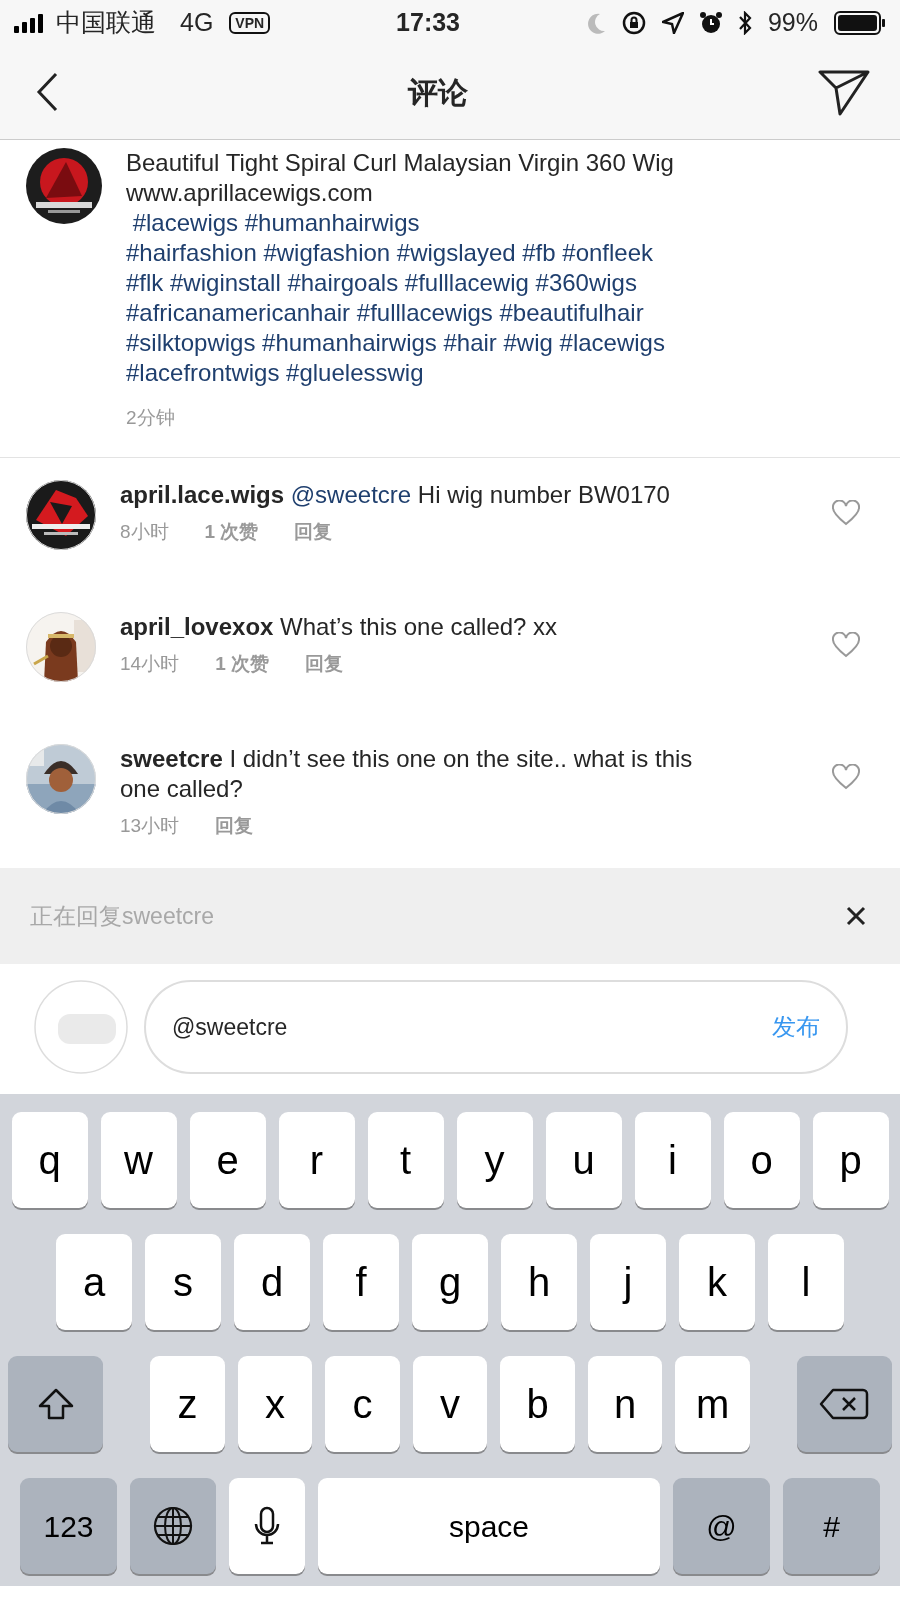 This screenshot has width=900, height=1600. I want to click on keyboard-key: c, so click(362, 1404).